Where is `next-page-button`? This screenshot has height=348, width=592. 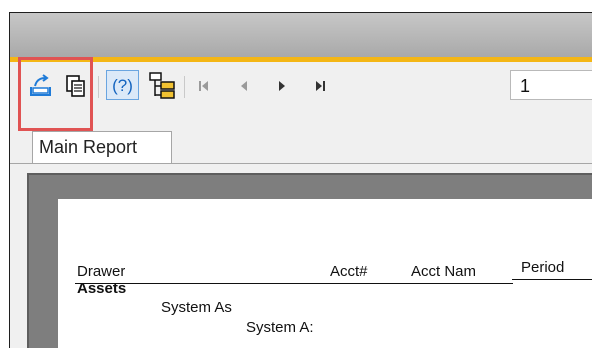 next-page-button is located at coordinates (282, 86).